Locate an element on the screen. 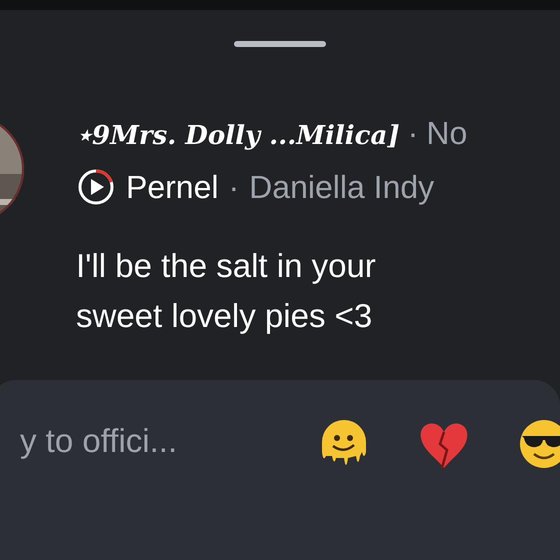 The height and width of the screenshot is (560, 560). author-name: ⋆9Mrs. Dolly ...Milica] is located at coordinates (238, 136).